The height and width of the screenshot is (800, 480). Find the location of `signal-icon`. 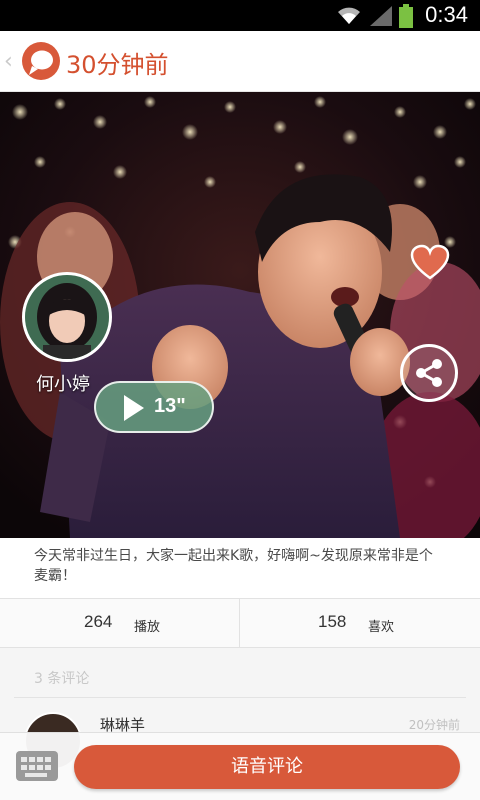

signal-icon is located at coordinates (381, 16).